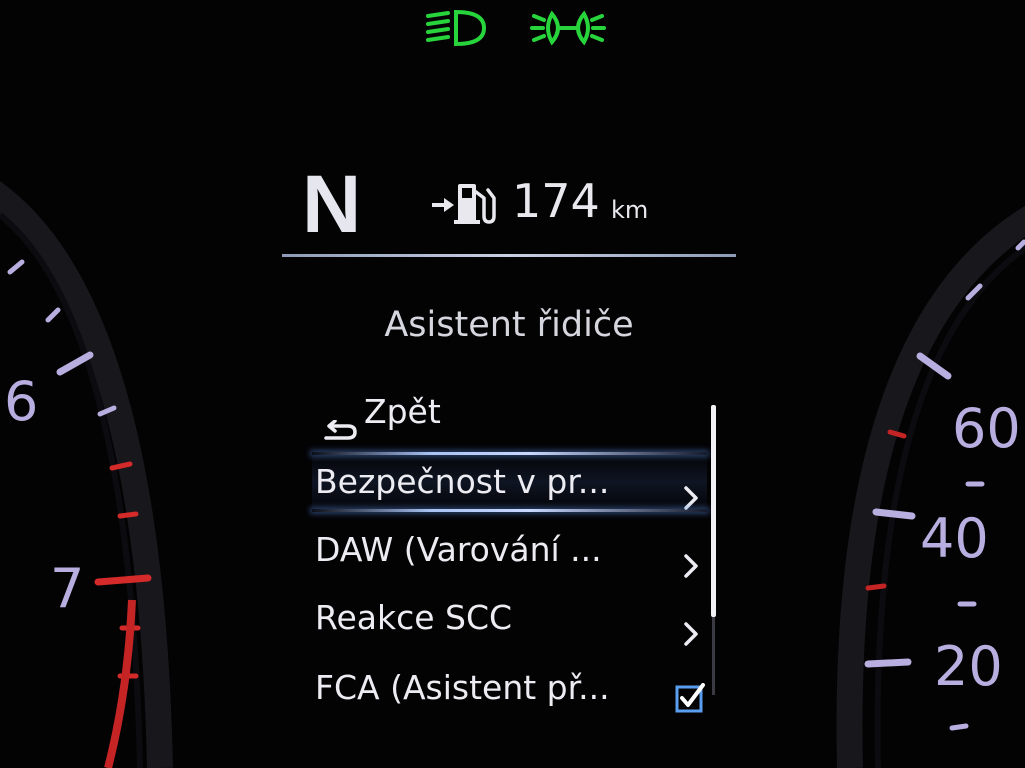  Describe the element at coordinates (509, 415) in the screenshot. I see `back-menu-item: Zpět` at that location.